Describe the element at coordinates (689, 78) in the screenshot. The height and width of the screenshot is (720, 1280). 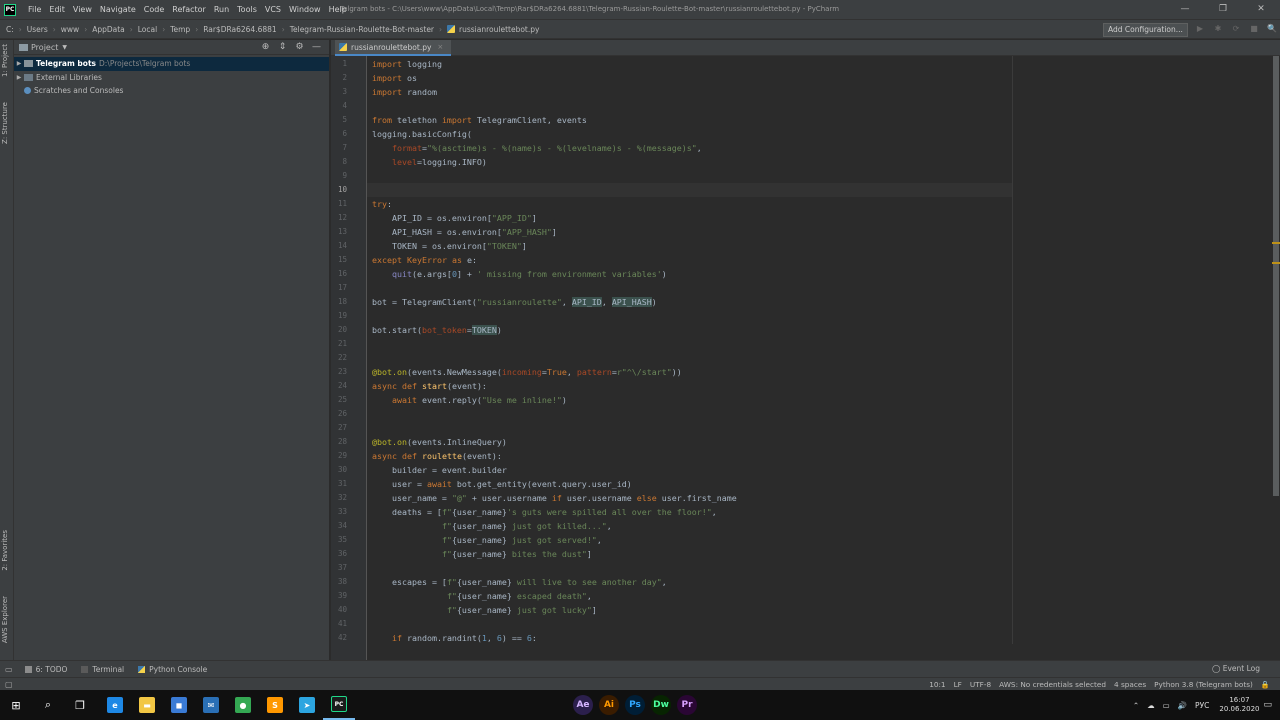
I see `code-line: import os` at that location.